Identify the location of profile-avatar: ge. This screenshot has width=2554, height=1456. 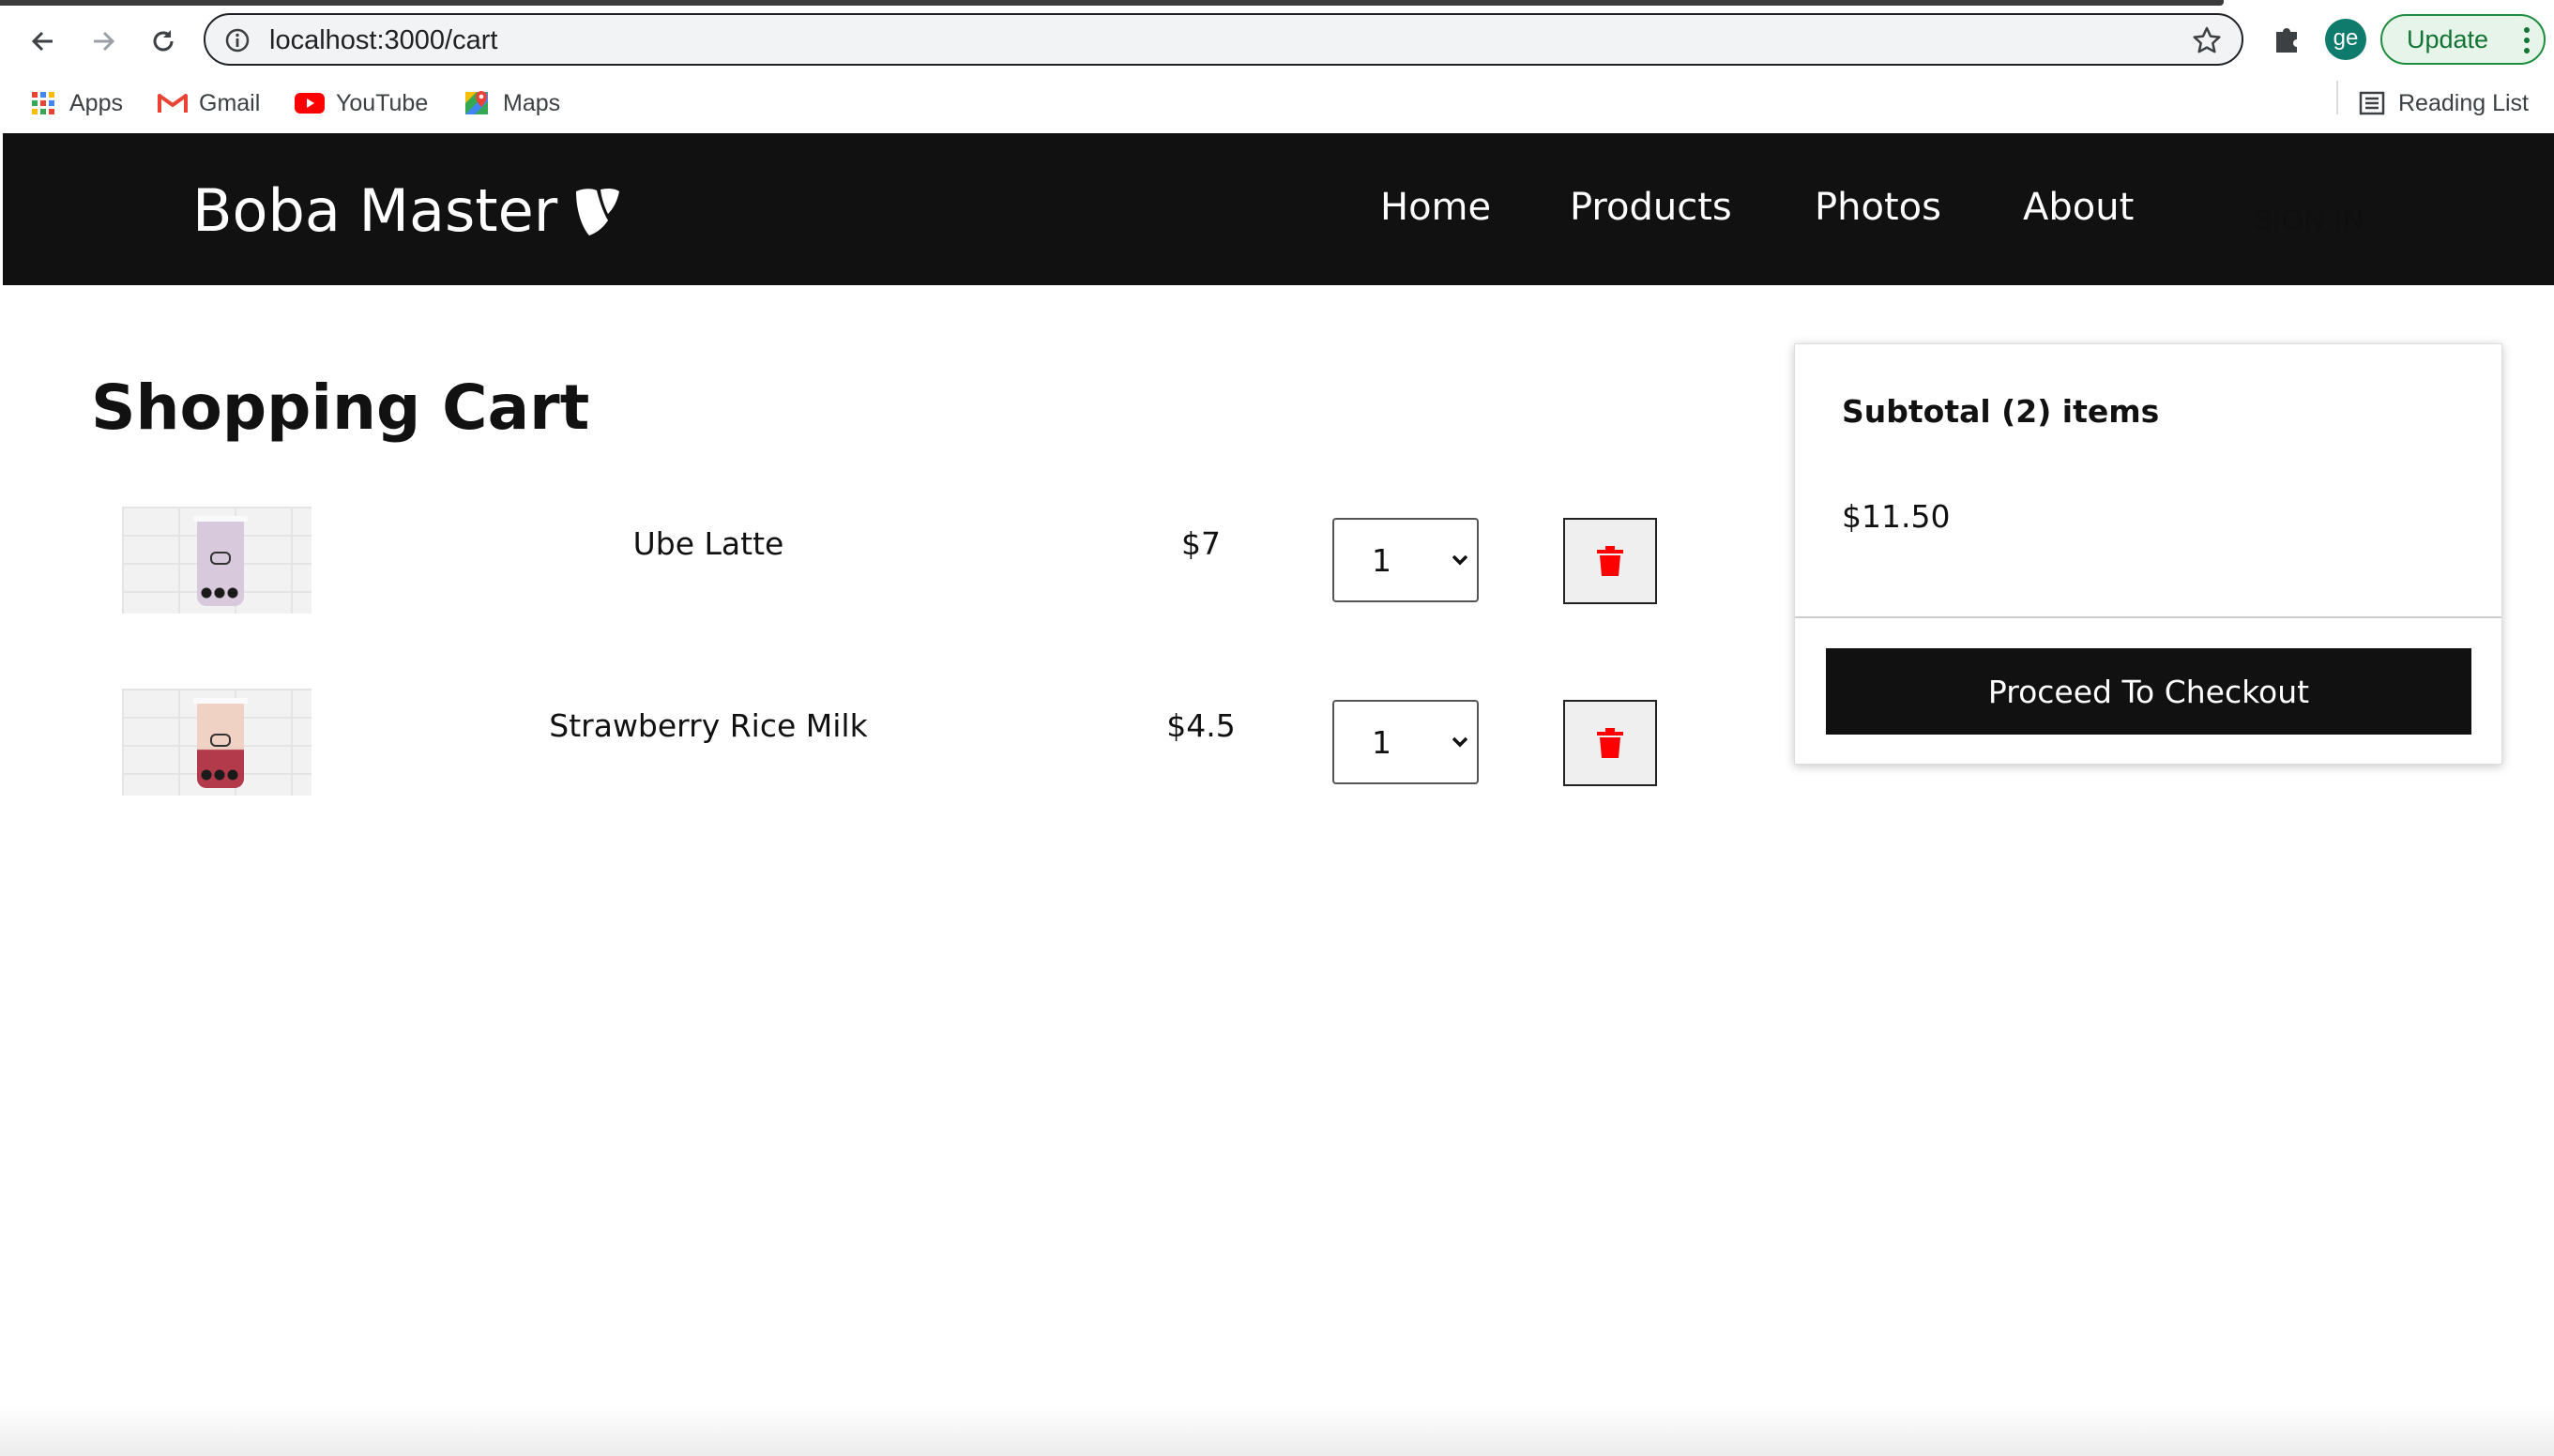
(2345, 39).